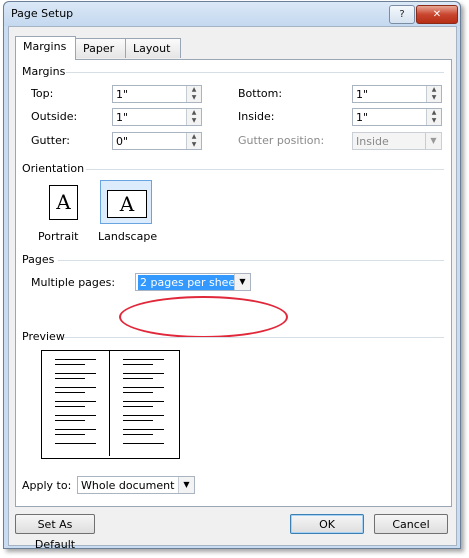 The height and width of the screenshot is (558, 469). What do you see at coordinates (397, 94) in the screenshot?
I see `bottom-margin-input: 1" ▲ ▼` at bounding box center [397, 94].